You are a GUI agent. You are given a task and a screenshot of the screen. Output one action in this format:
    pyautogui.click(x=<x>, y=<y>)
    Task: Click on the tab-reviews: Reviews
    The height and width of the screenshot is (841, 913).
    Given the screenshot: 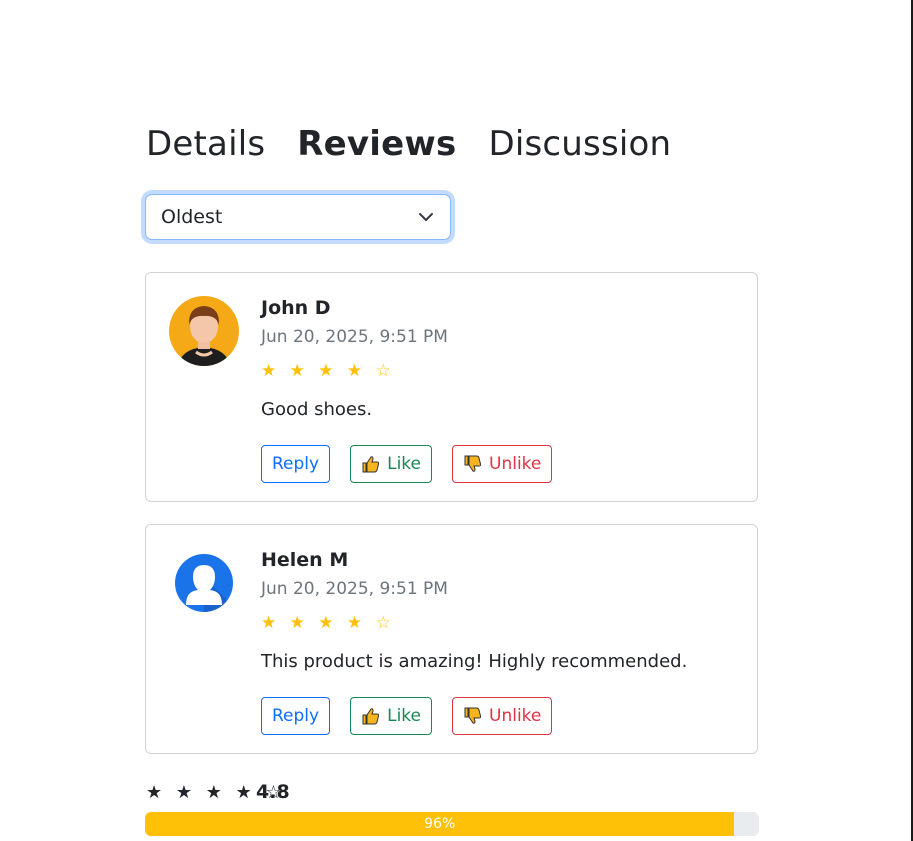 What is the action you would take?
    pyautogui.click(x=376, y=144)
    